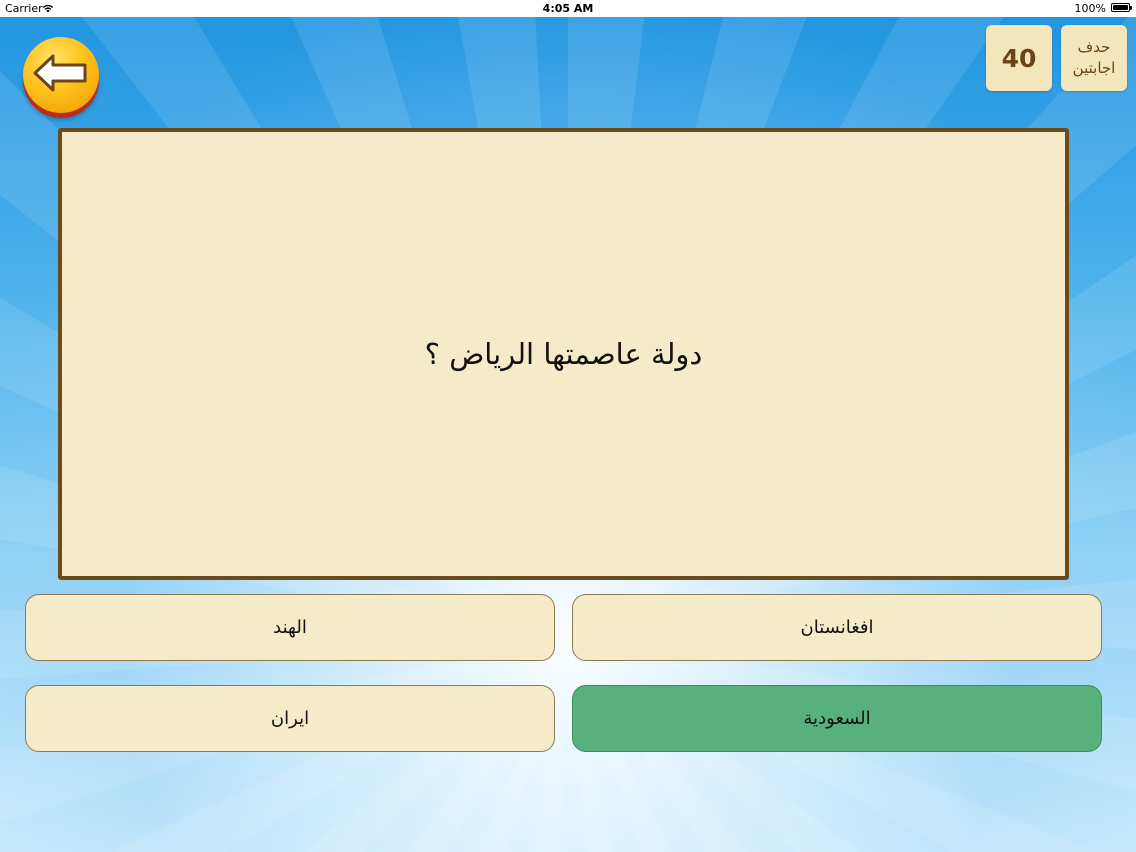  I want to click on answer-option-india: الهند, so click(290, 627).